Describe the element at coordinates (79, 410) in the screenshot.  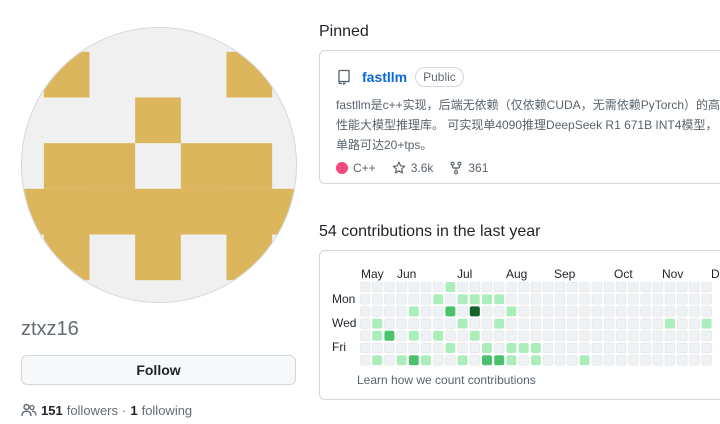
I see `followers-link: 151 followers` at that location.